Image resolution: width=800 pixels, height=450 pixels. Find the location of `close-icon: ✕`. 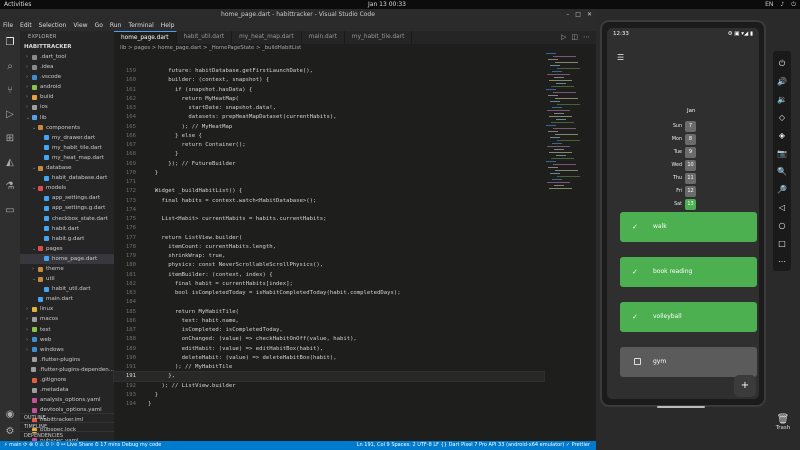

close-icon: ✕ is located at coordinates (589, 14).